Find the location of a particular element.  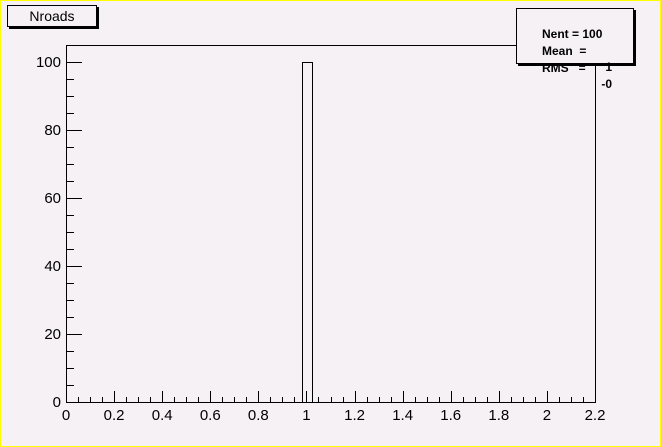

y-tick-label: 20 is located at coordinates (52, 334).